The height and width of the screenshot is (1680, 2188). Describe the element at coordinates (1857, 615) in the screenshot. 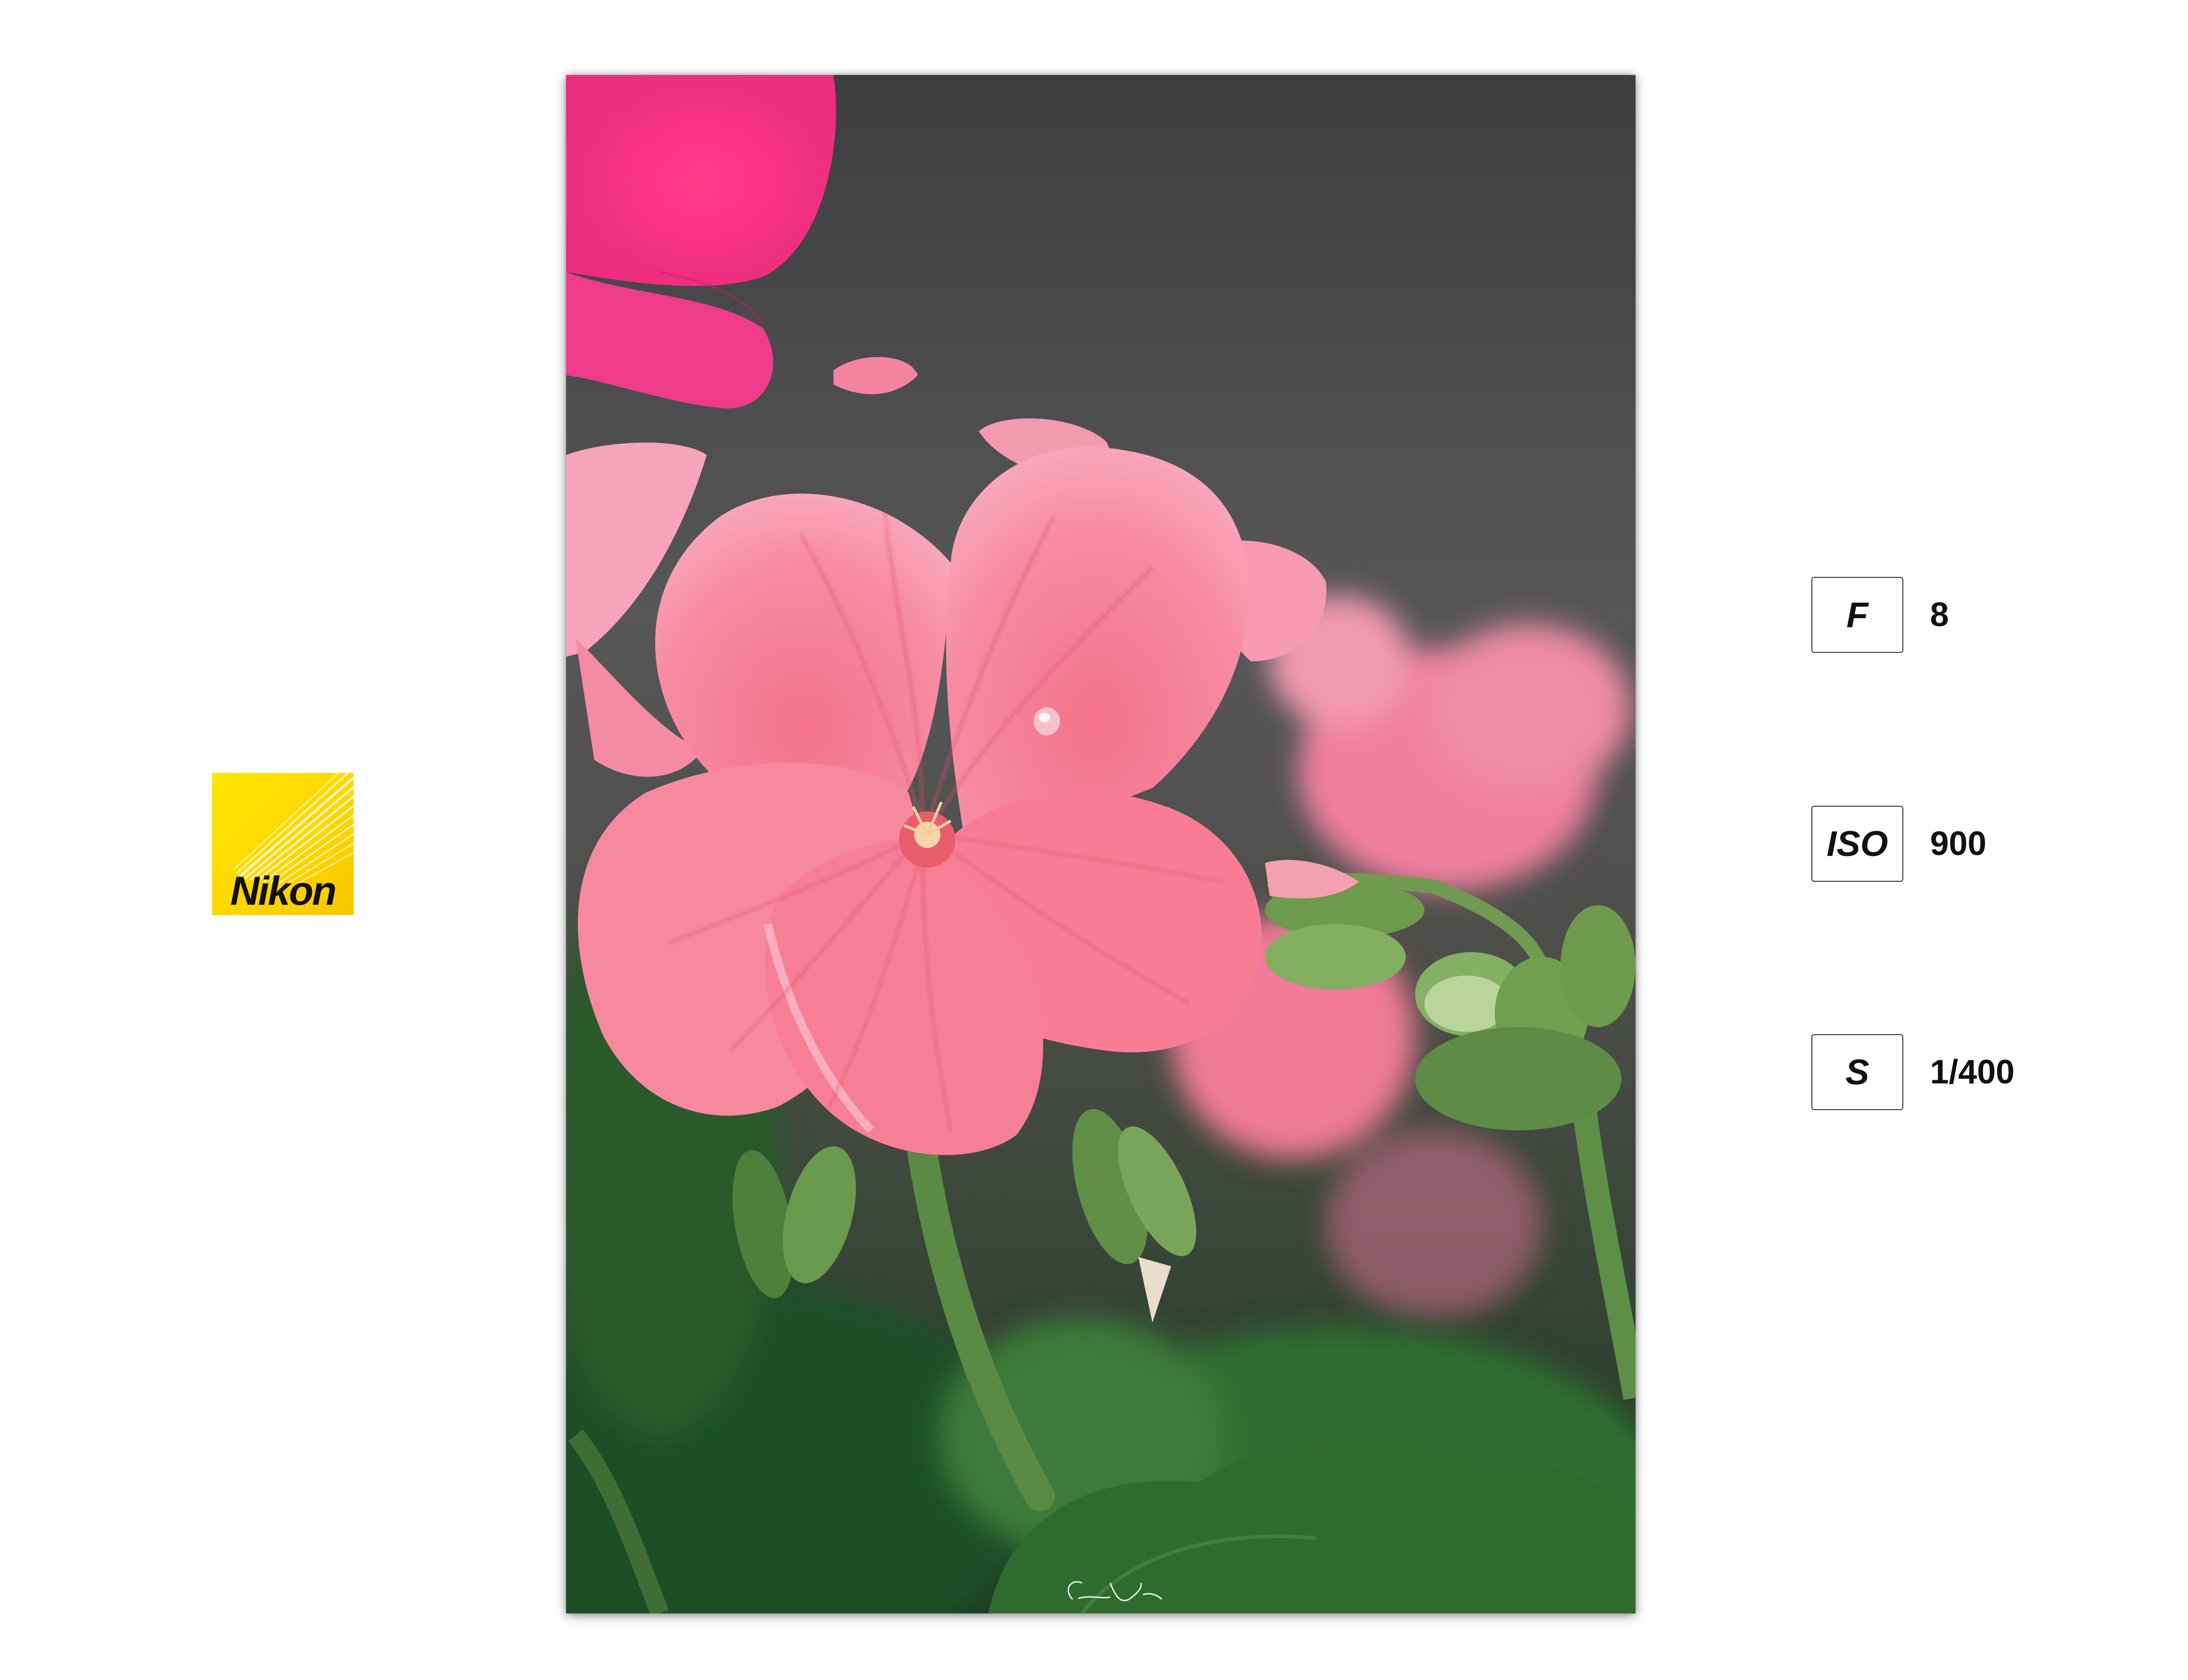

I see `aperture-label: F` at that location.